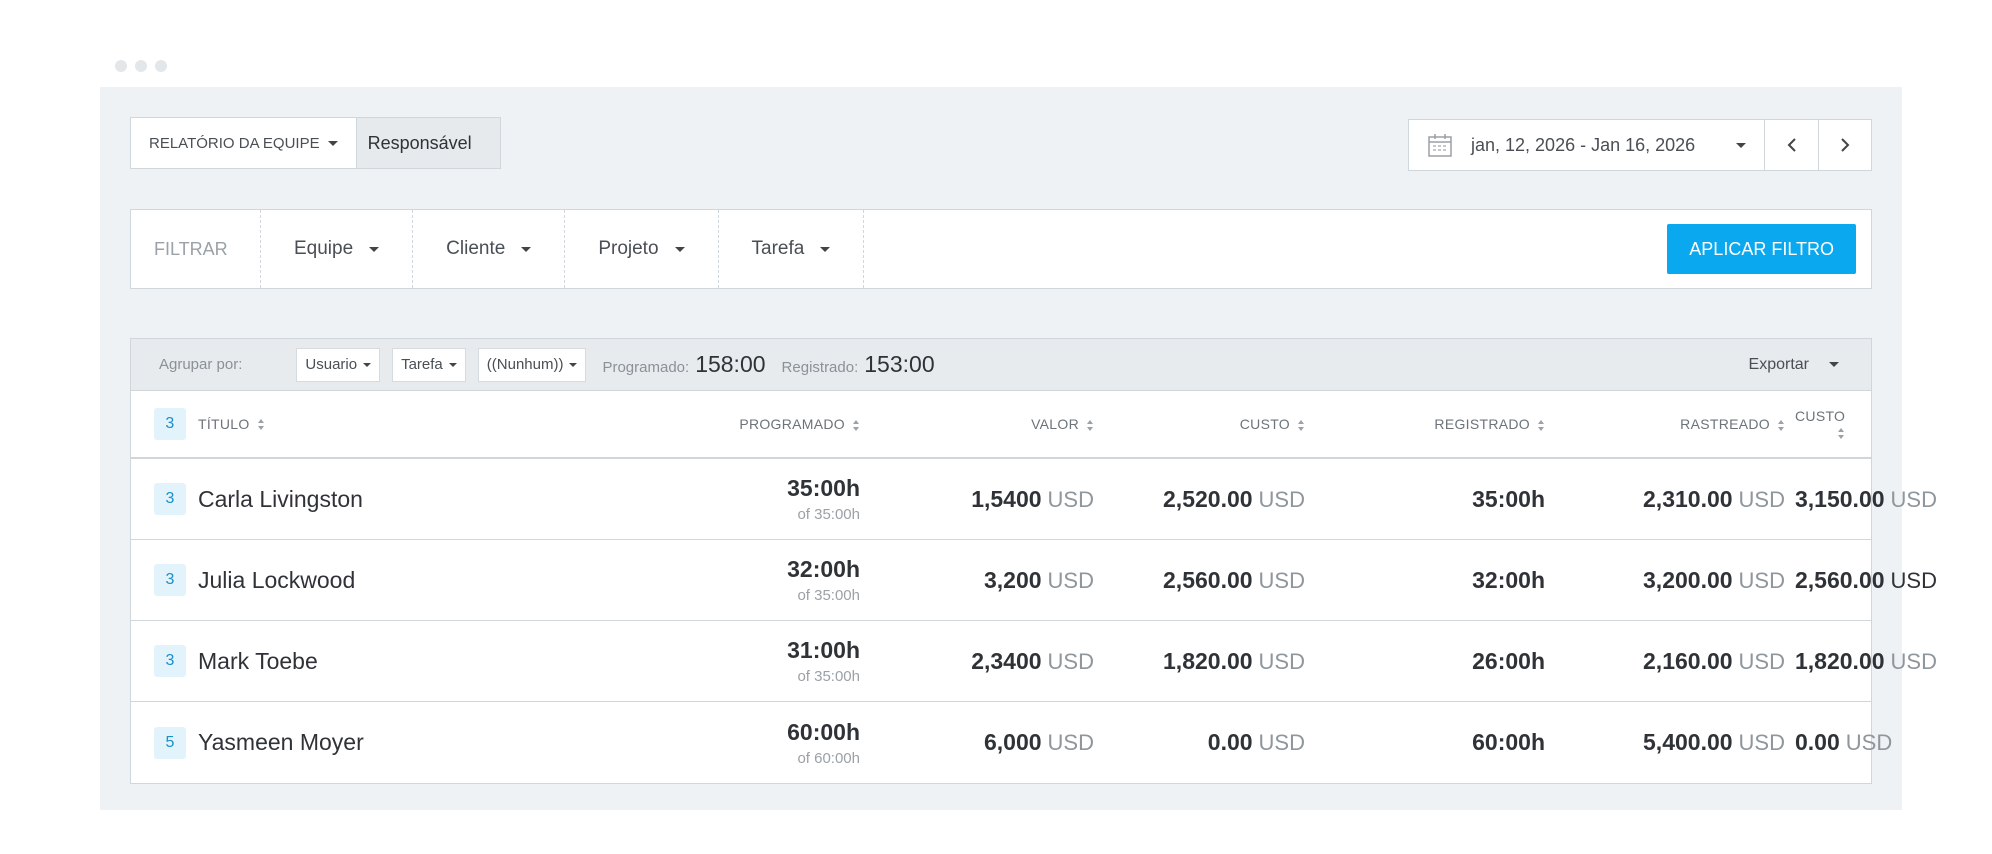  I want to click on prev-period-button, so click(1791, 145).